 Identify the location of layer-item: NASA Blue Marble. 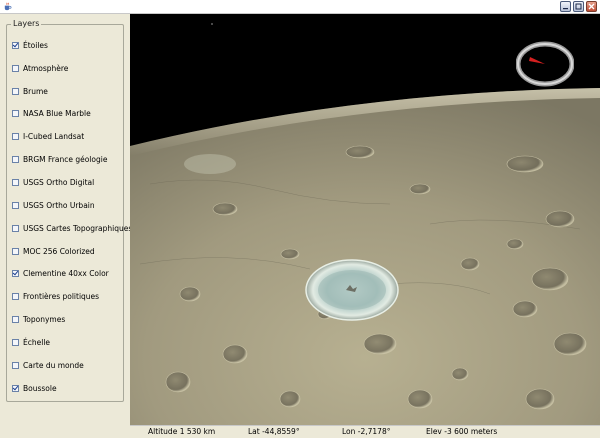
(68, 114).